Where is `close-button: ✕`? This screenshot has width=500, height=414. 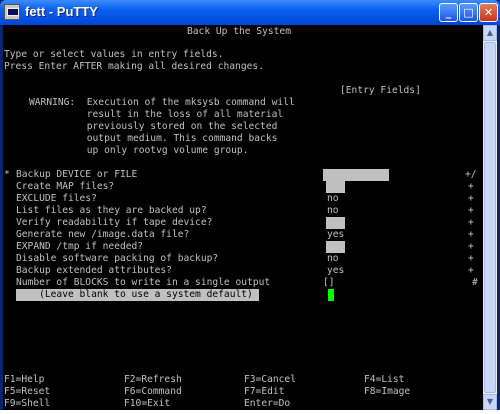
close-button: ✕ is located at coordinates (488, 12).